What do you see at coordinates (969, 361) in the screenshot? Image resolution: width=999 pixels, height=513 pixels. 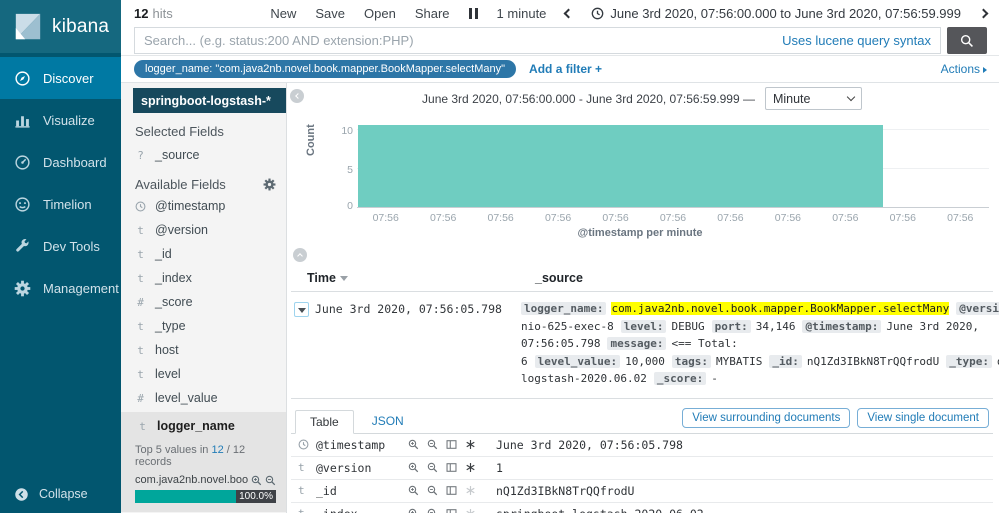 I see `source-field-name: _type:` at bounding box center [969, 361].